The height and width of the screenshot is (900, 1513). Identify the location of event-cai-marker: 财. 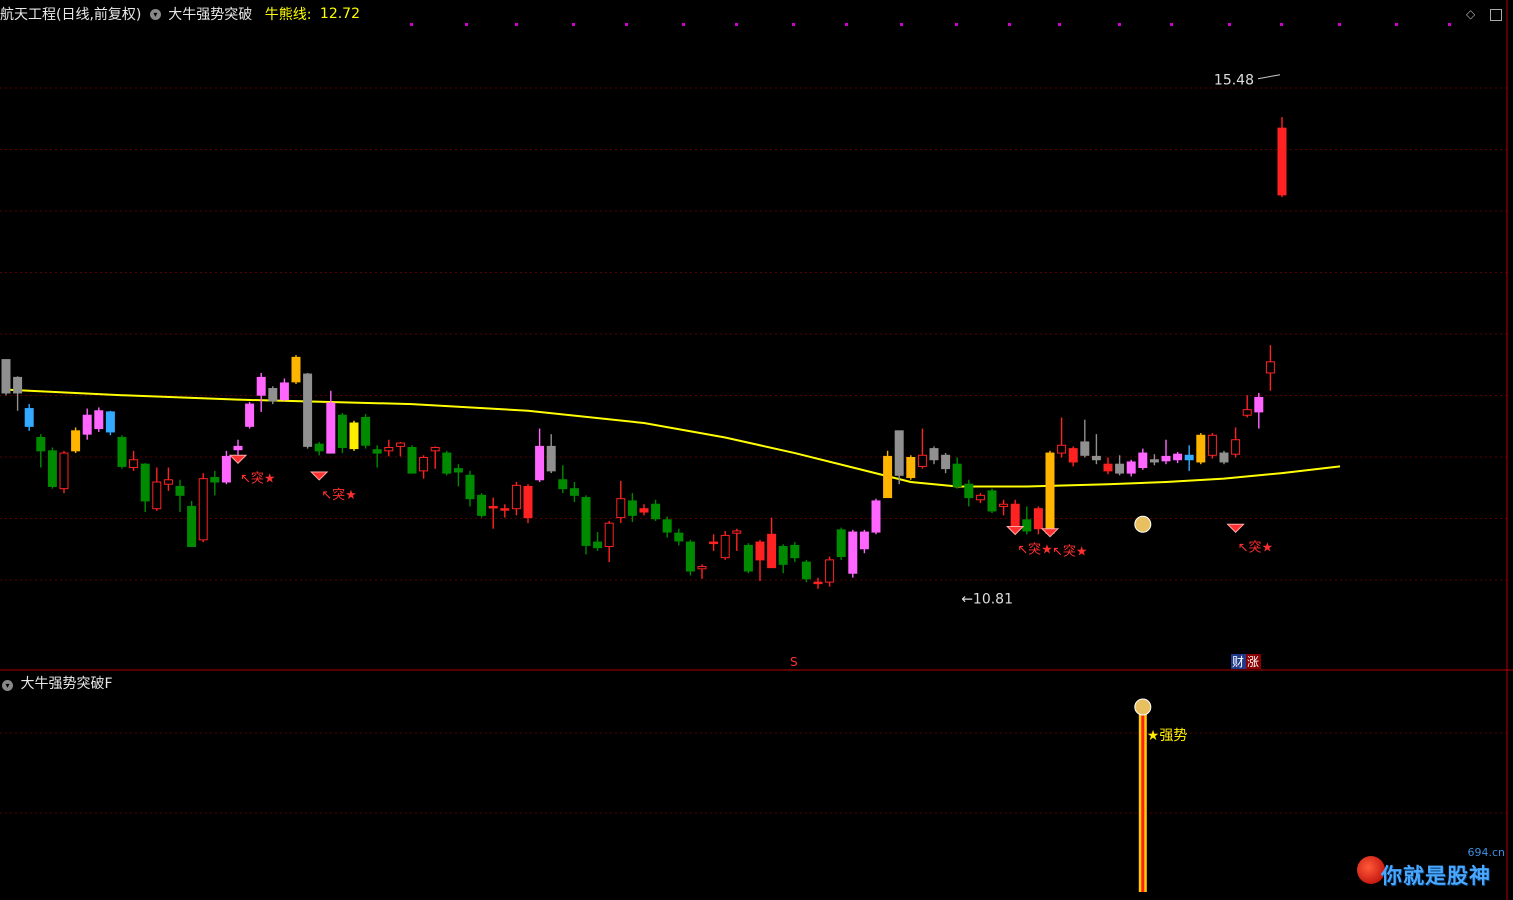
(1238, 662).